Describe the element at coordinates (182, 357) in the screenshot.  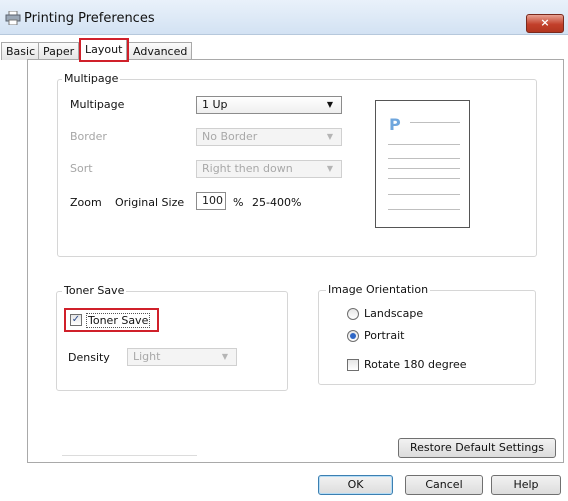
I see `density-select: Light ▼` at that location.